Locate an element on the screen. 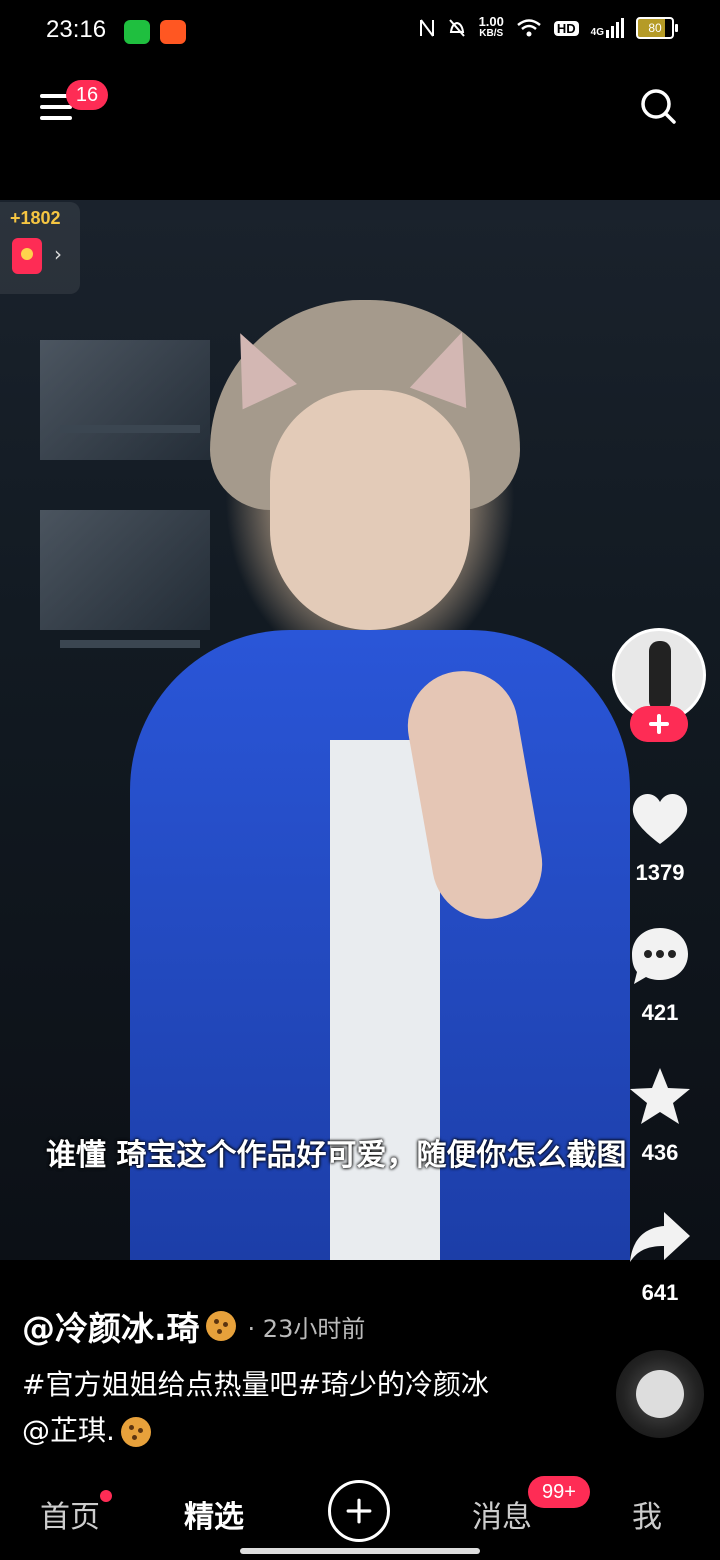  music-disc-icon is located at coordinates (660, 1394).